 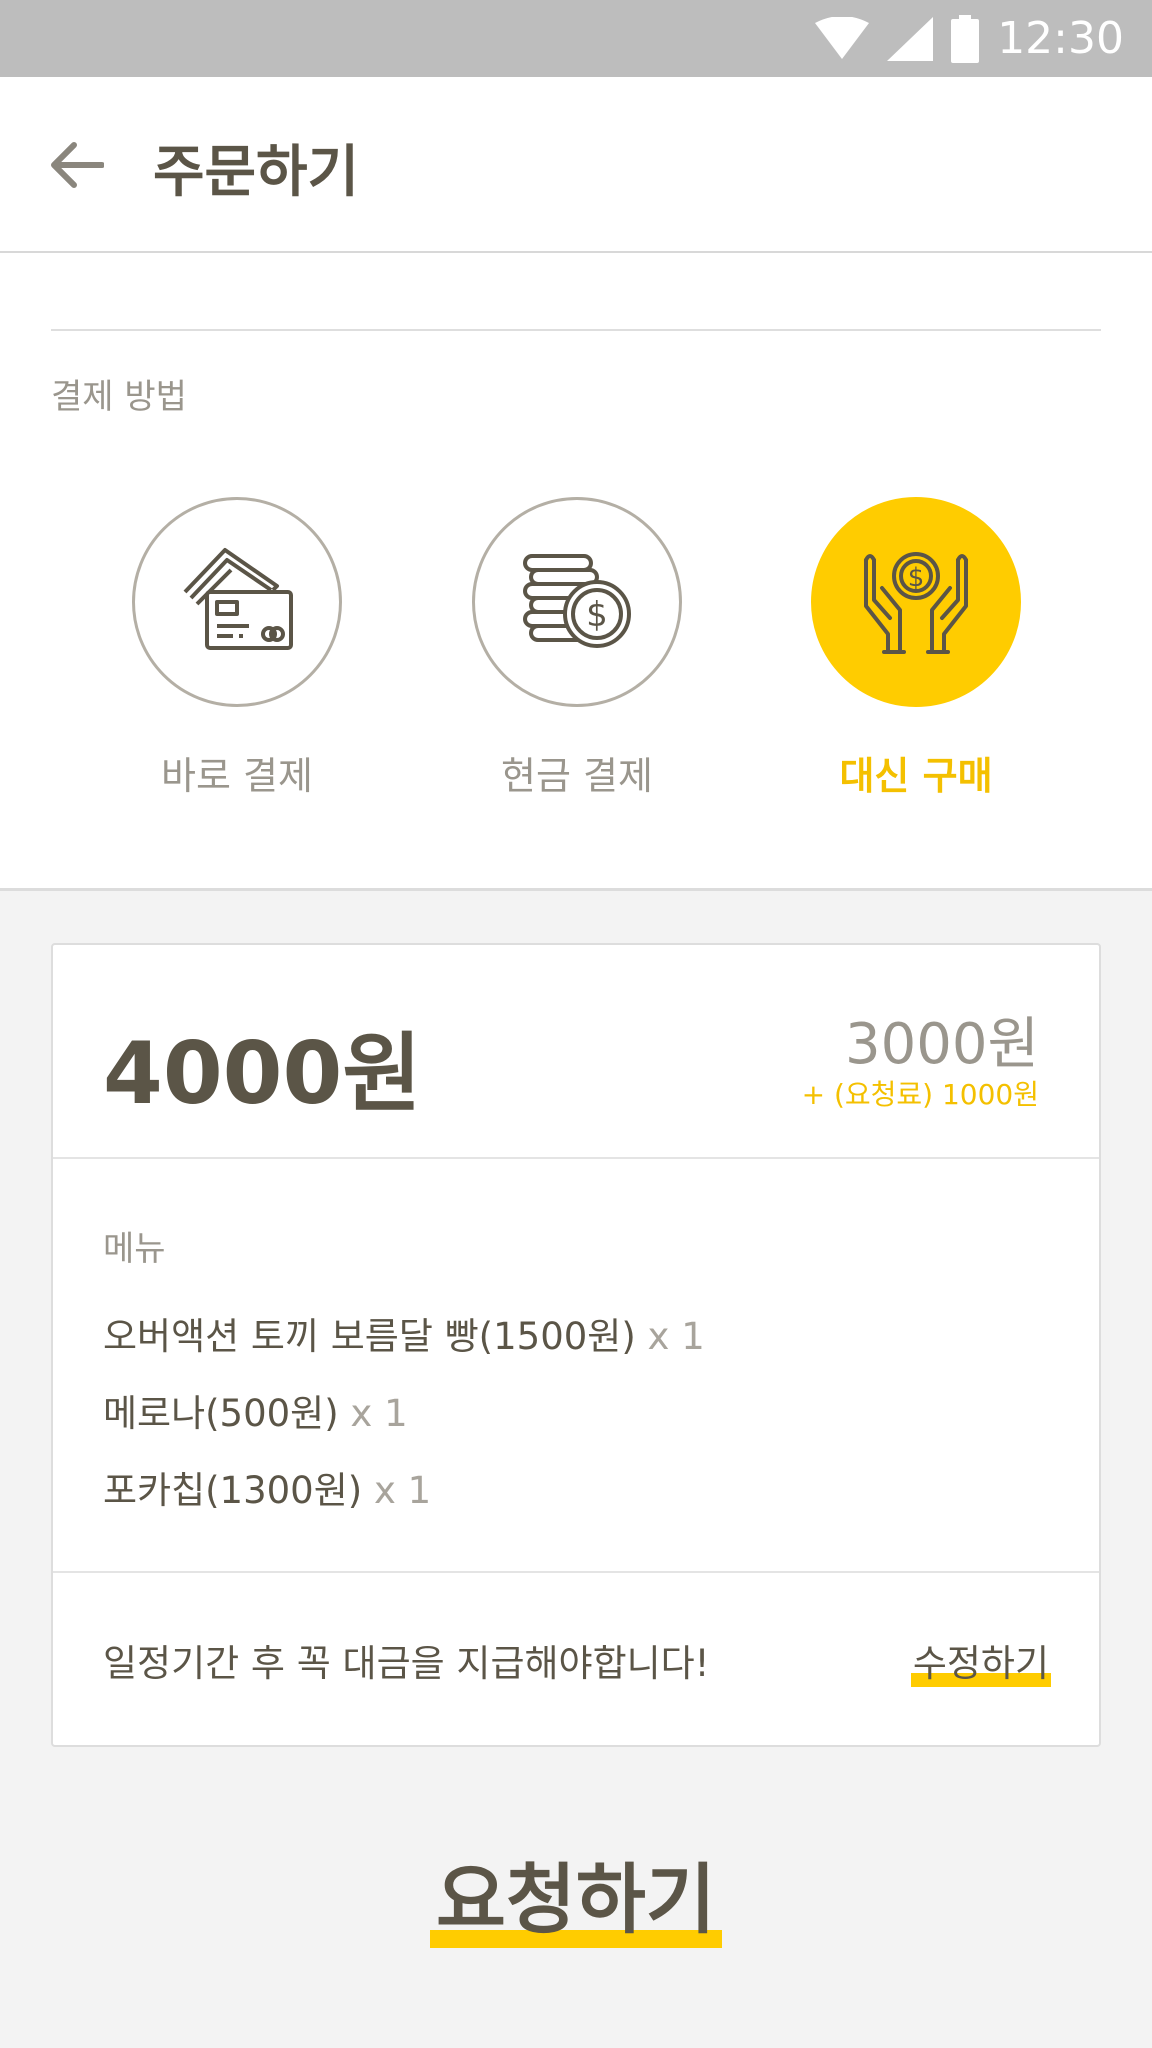 I want to click on payment-notice: 일정기간 후 꼭 대금을 지급해야합니다!, so click(x=406, y=1663).